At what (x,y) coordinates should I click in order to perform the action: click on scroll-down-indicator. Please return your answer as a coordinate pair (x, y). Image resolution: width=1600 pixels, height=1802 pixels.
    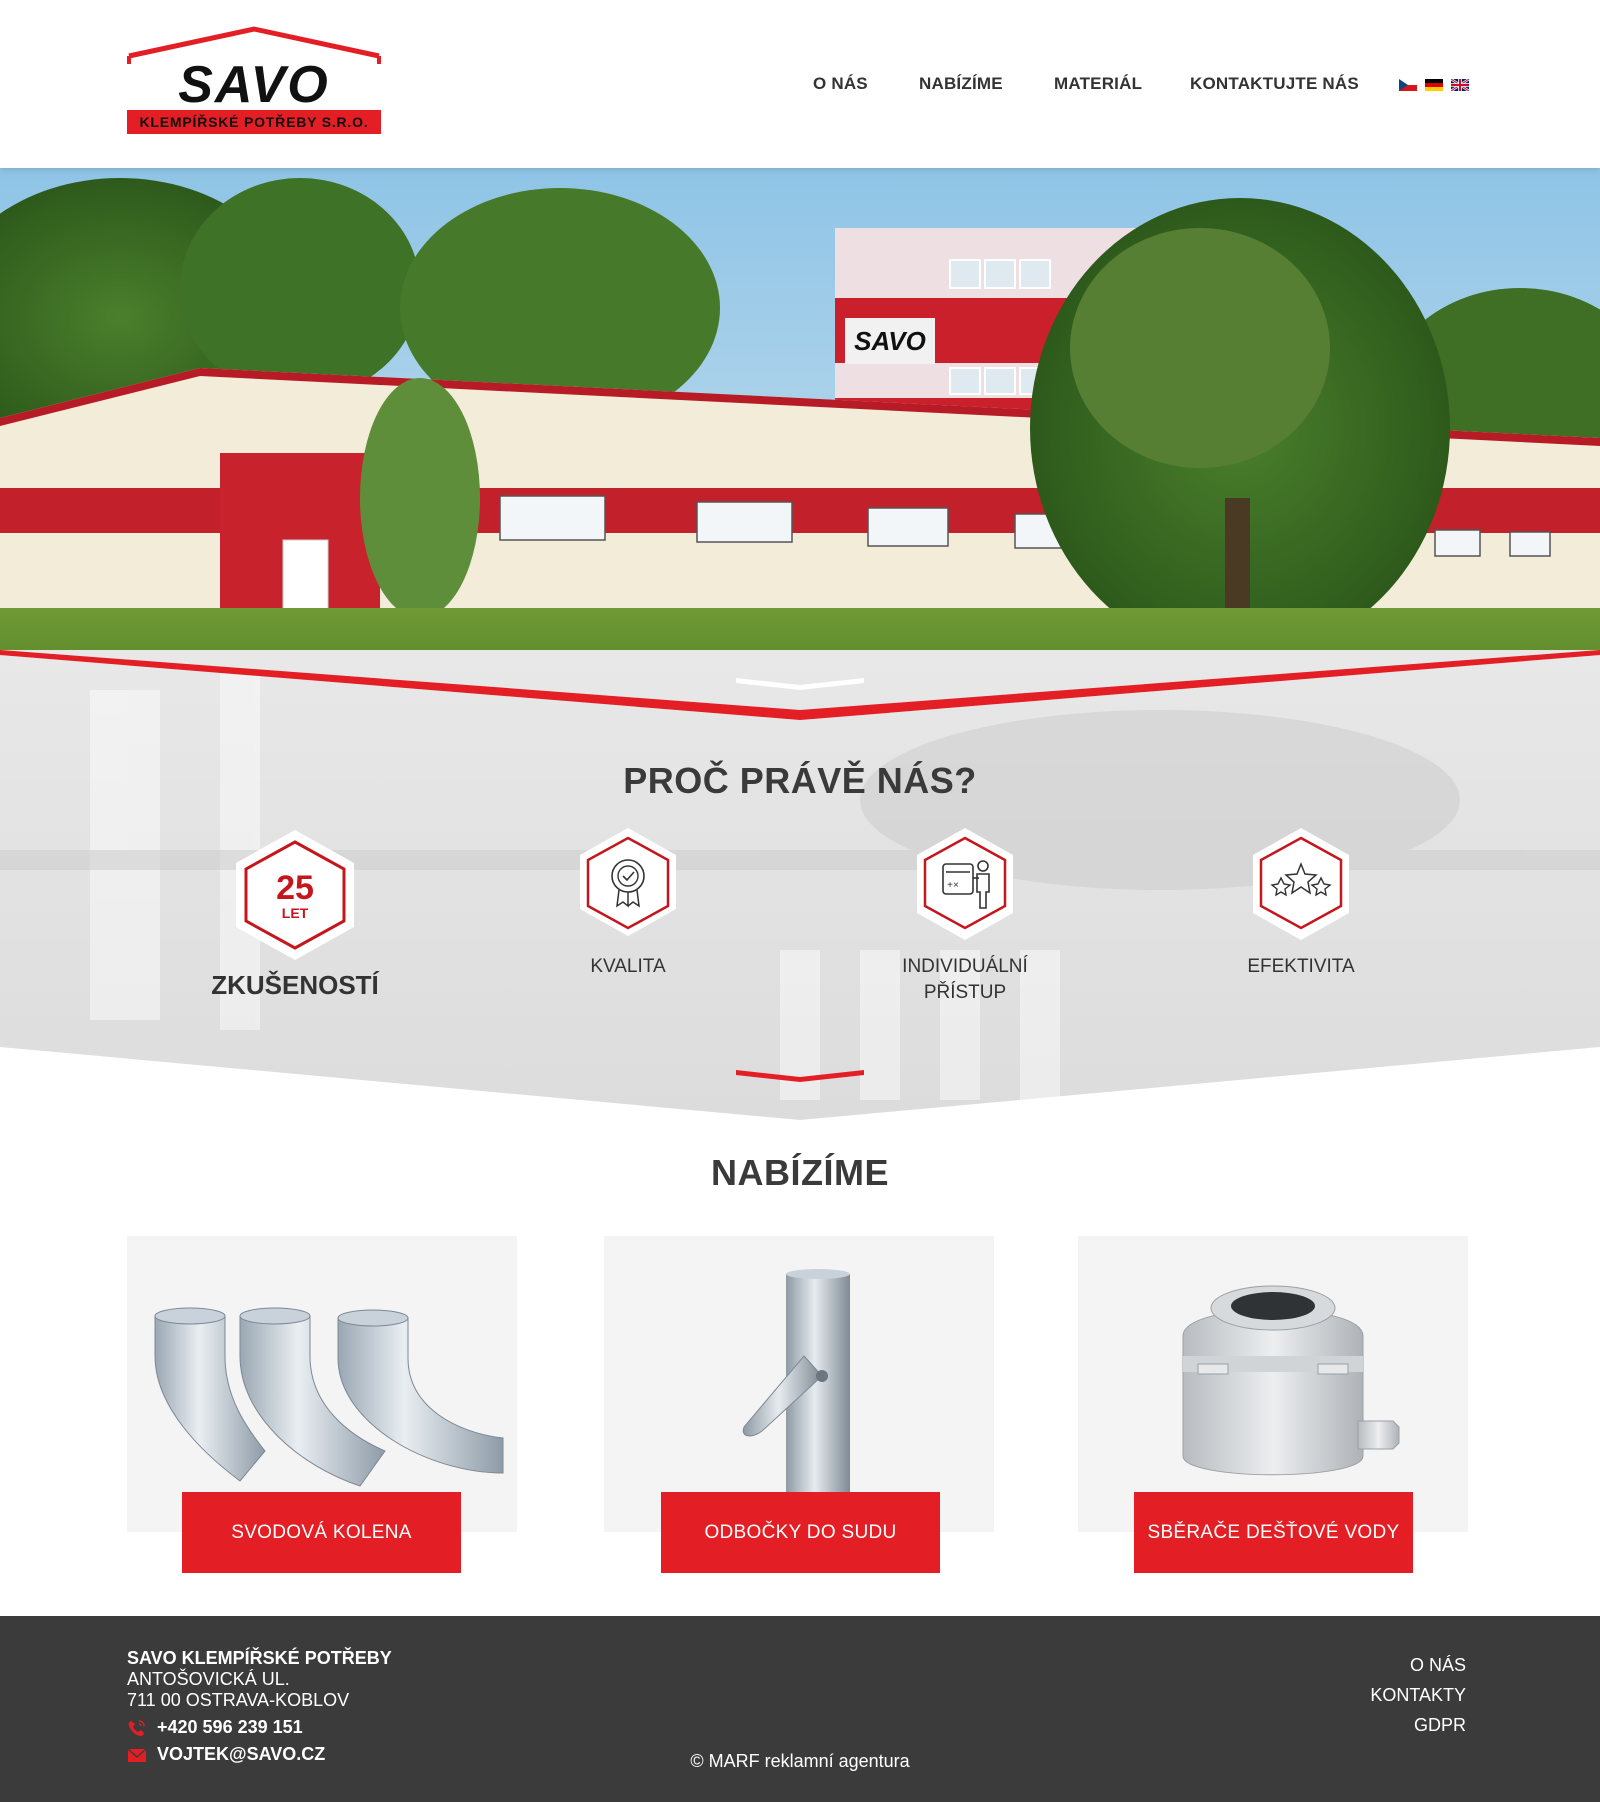
    Looking at the image, I should click on (800, 683).